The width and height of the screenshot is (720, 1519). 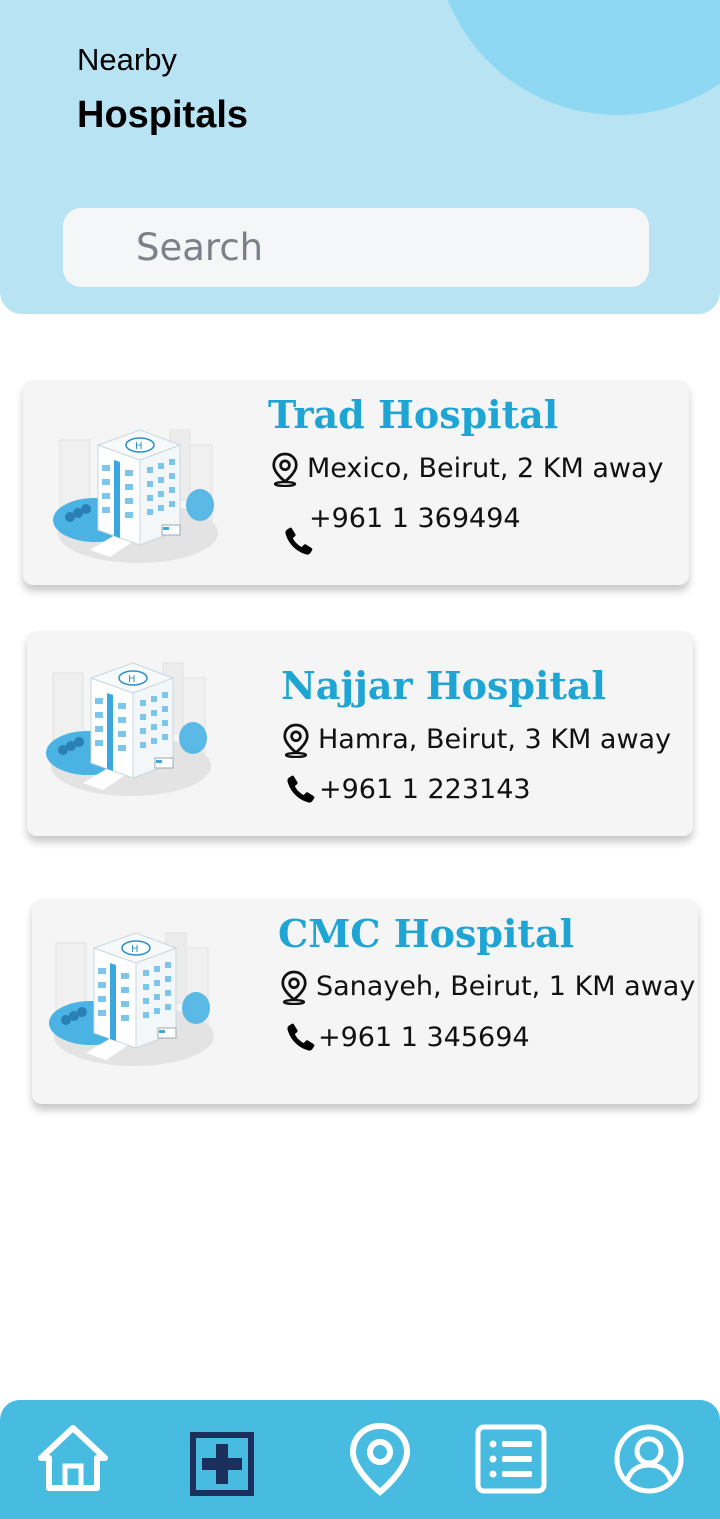 I want to click on hospital-address: Hamra, Beirut, 3 KM away, so click(x=495, y=739).